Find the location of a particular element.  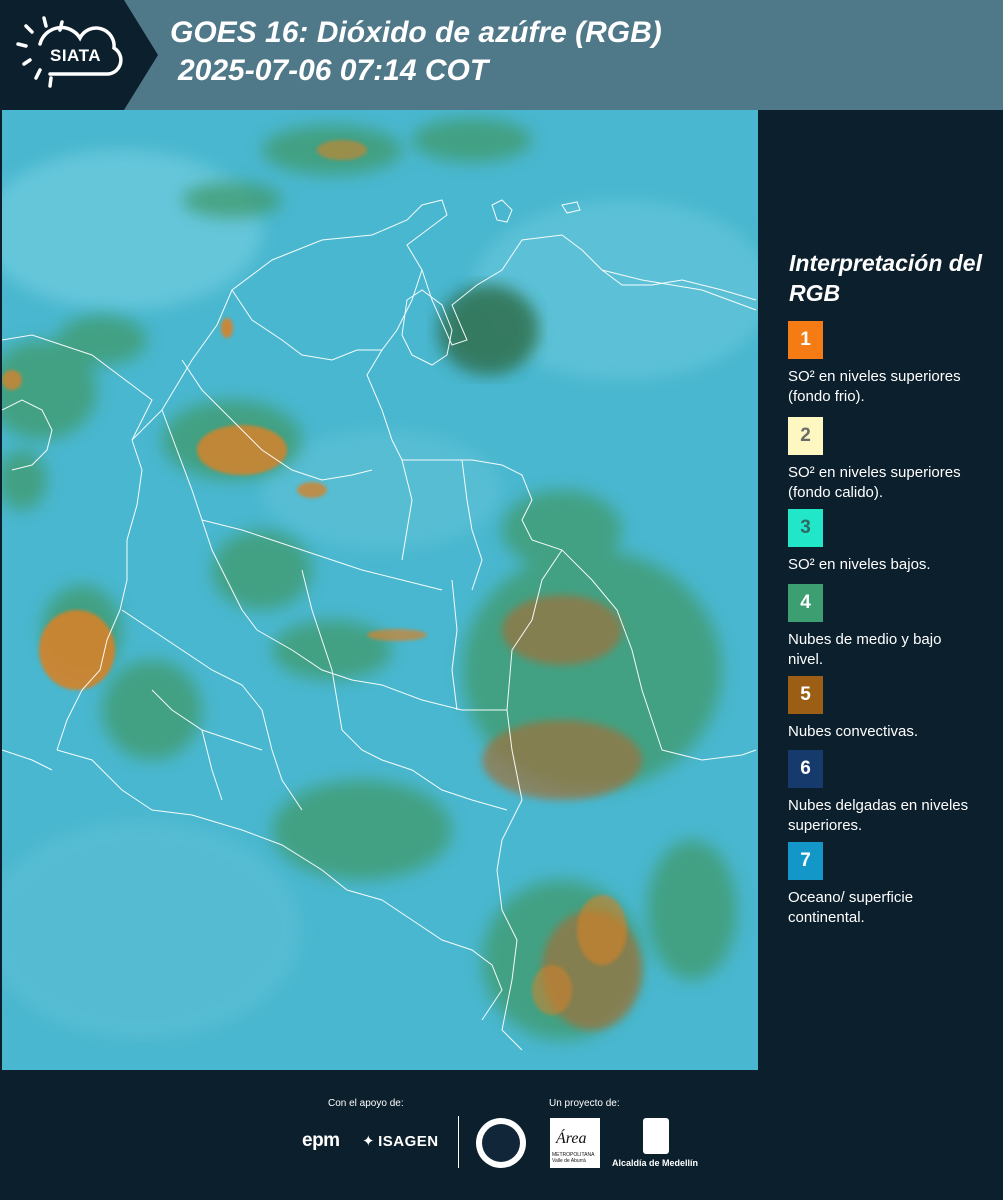

title-datetime: 2025-07-06 07:14 COT is located at coordinates (333, 70).